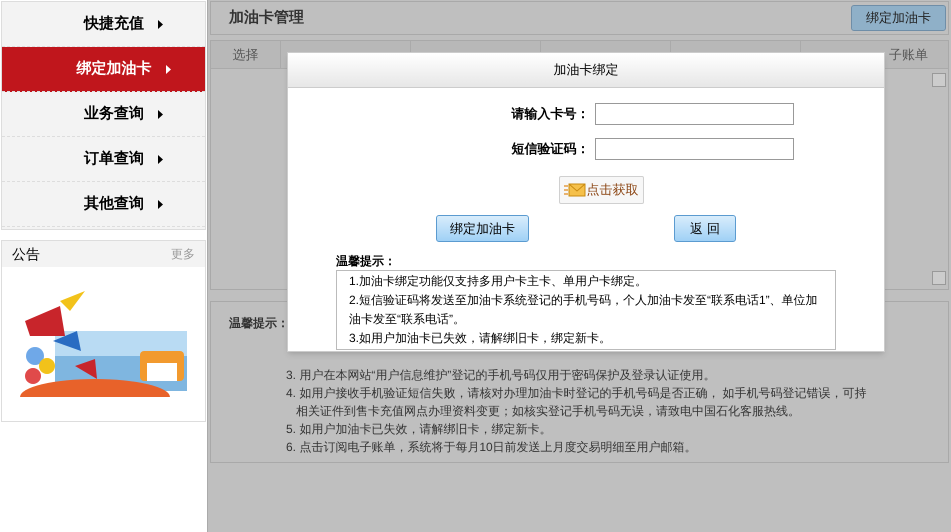  What do you see at coordinates (577, 402) in the screenshot?
I see `tip-text: 4. 如用户接收手机验证短信失败，请核对办理加油卡时登记的手机号码是否正确， 如手机号码登记错误，可持相关证件到售卡充值网点办理资料变更；如核实登记手机号码无误，请致电中国石化客服热线。` at bounding box center [577, 402].